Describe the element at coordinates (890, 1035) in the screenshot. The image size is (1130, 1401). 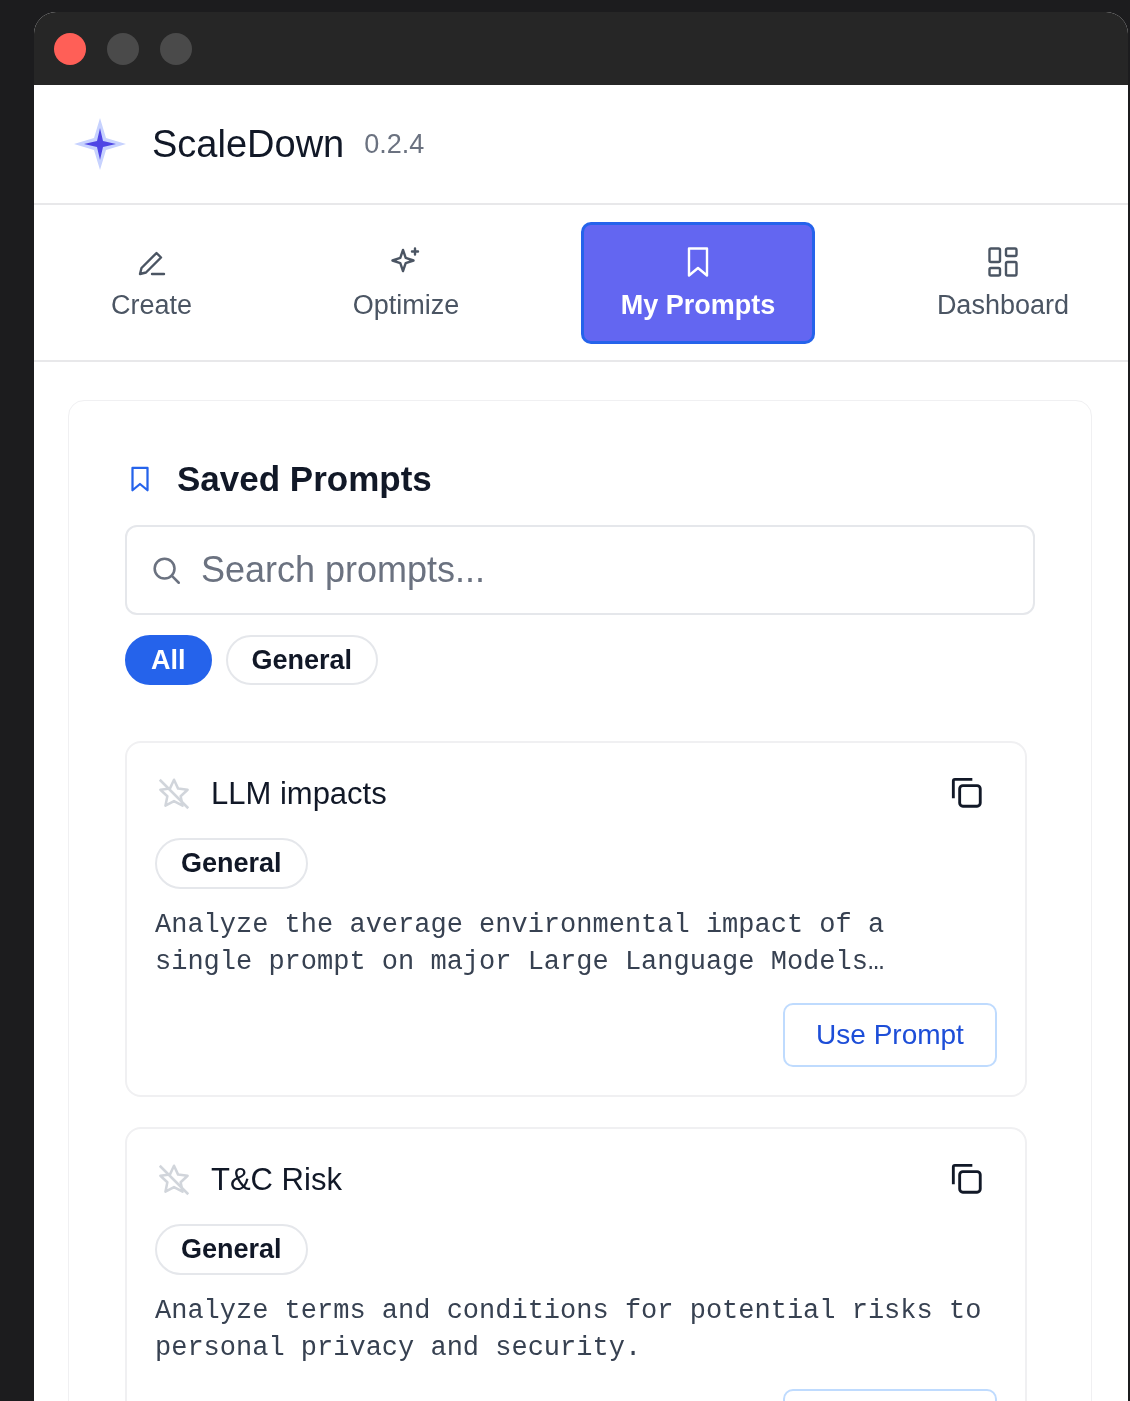
I see `use-prompt-button: Use Prompt` at that location.